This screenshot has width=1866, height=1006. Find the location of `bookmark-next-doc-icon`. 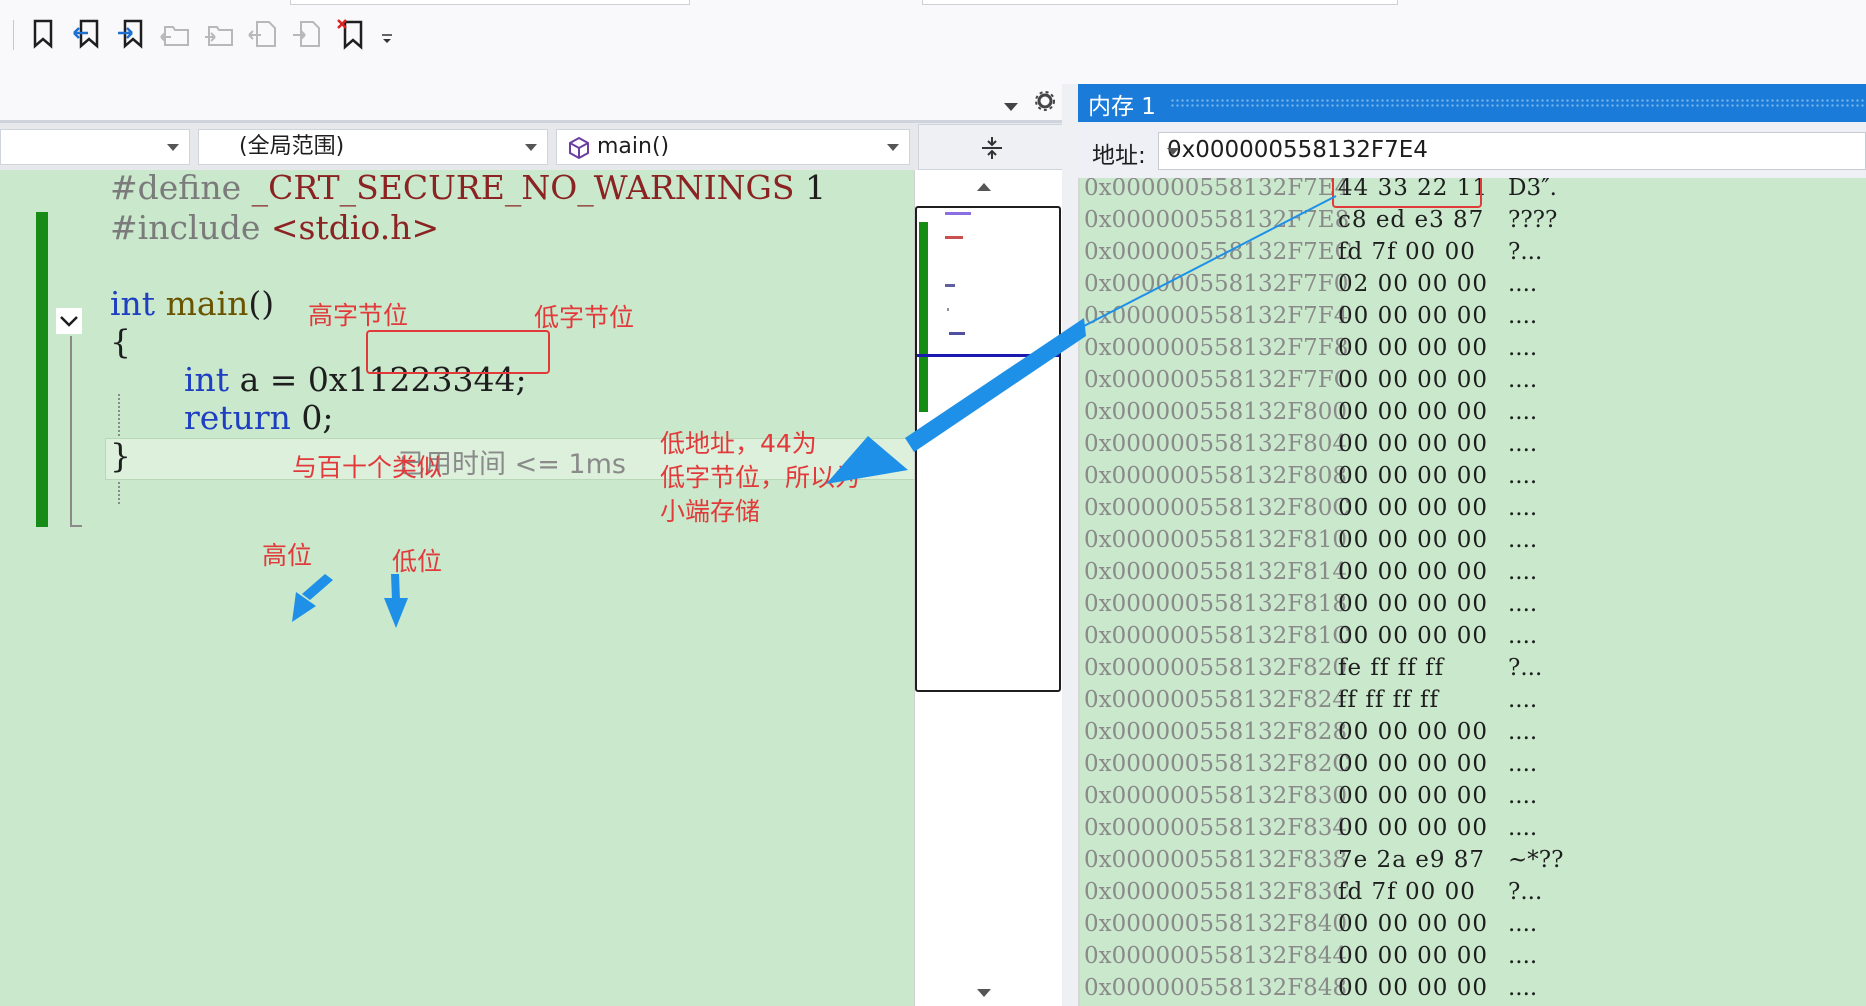

bookmark-next-doc-icon is located at coordinates (307, 34).